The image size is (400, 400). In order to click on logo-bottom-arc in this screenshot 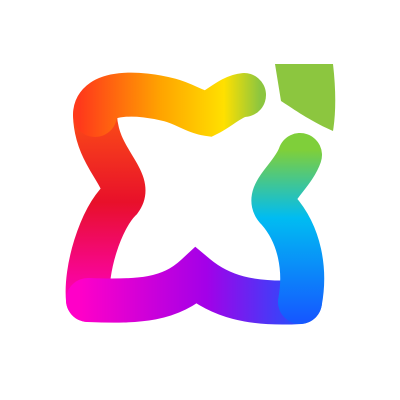, I will do `click(194, 285)`.